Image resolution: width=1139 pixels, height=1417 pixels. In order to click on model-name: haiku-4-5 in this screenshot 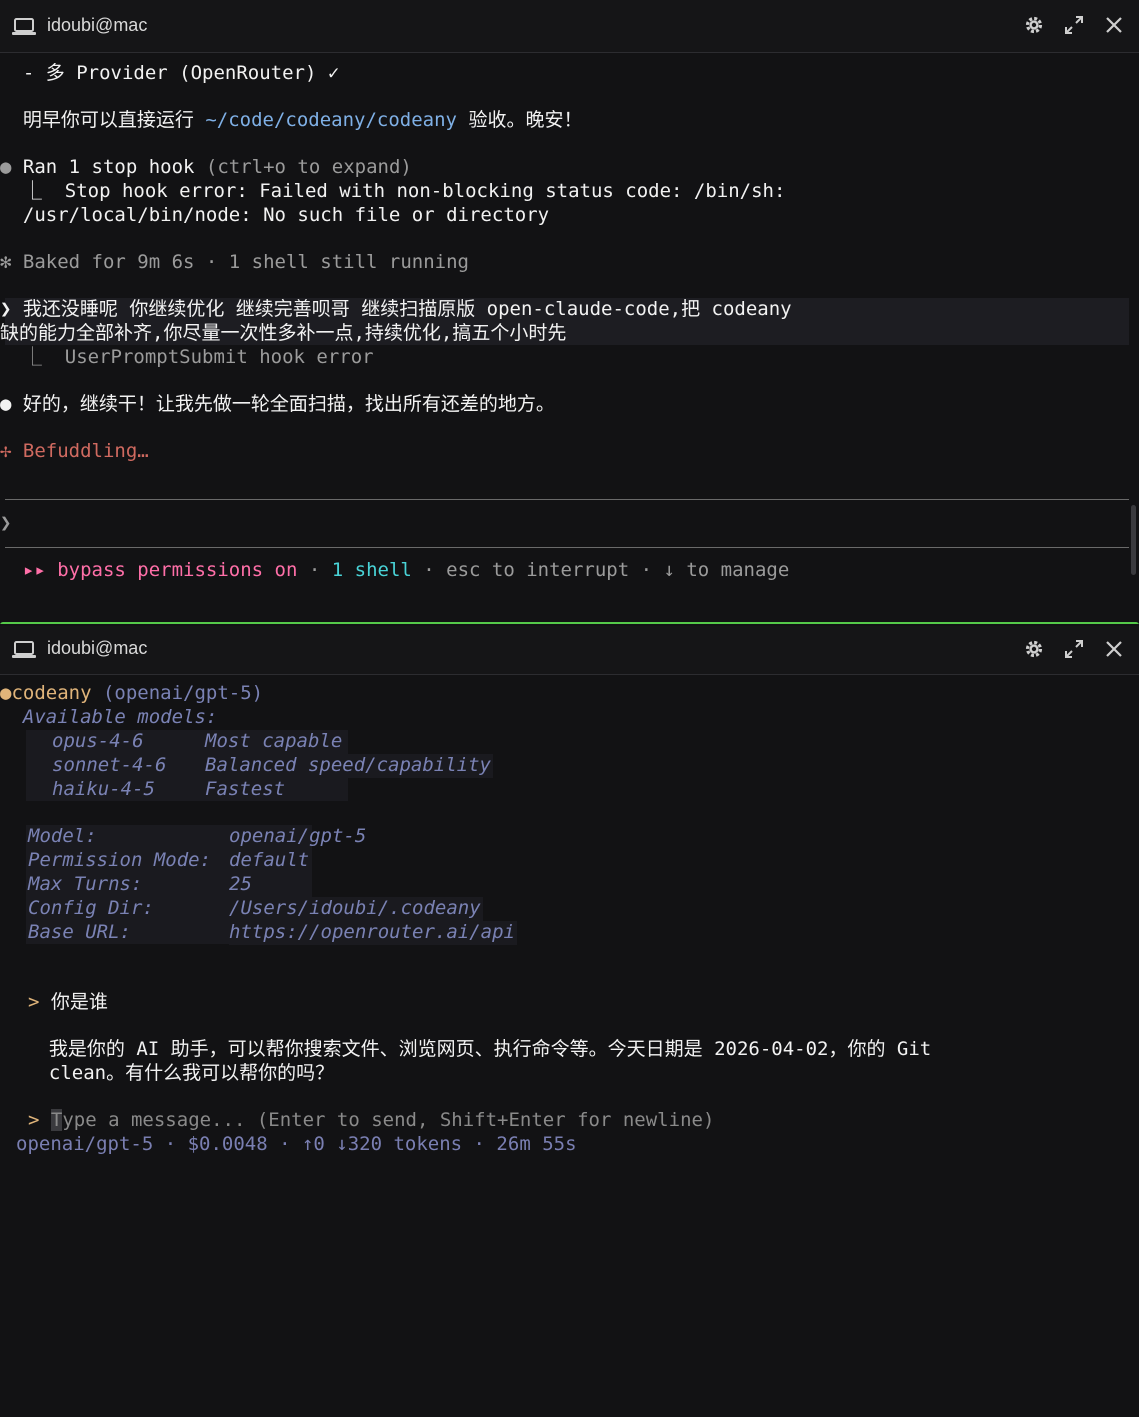, I will do `click(103, 789)`.